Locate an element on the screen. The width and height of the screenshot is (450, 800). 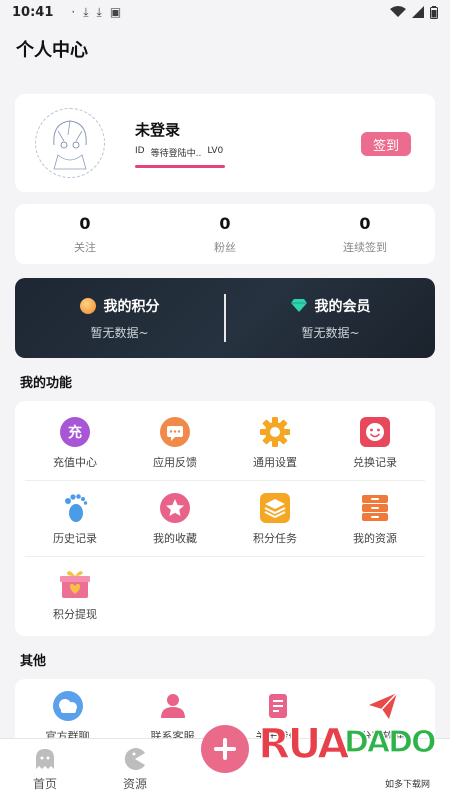
diamond-icon is located at coordinates (298, 305).